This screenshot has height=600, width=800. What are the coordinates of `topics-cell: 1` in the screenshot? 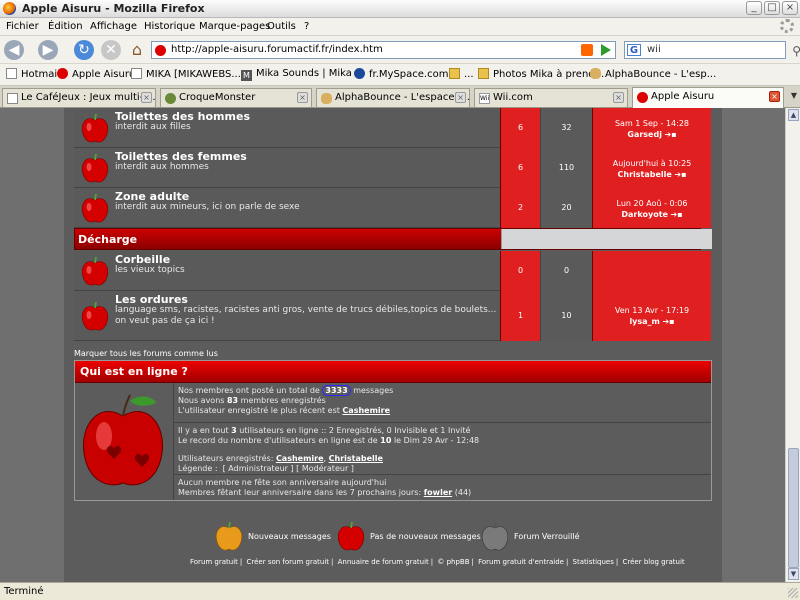 It's located at (520, 316).